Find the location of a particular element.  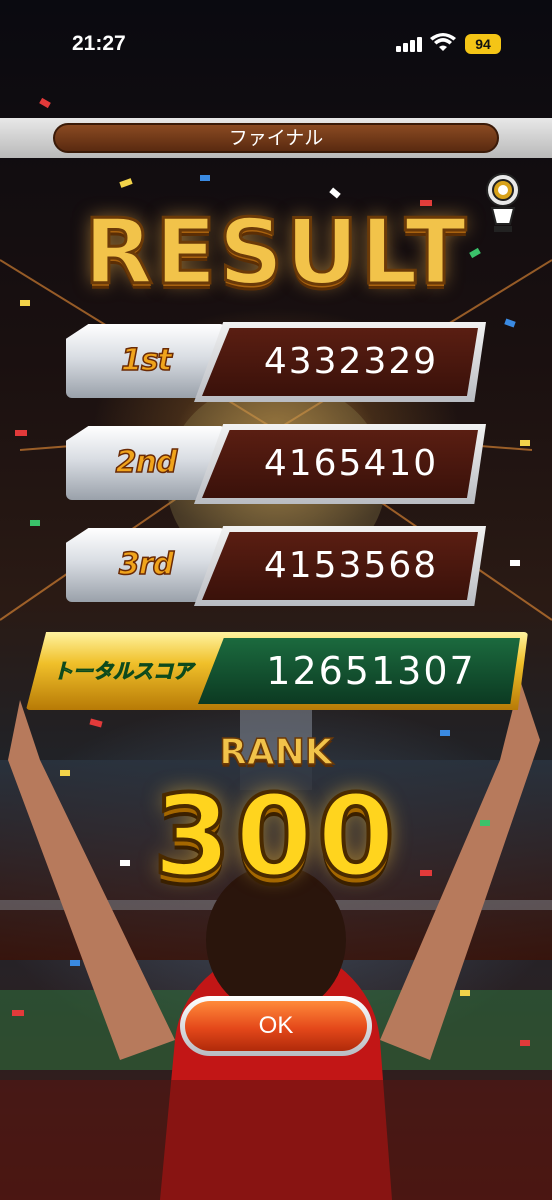

rank-label: 1st is located at coordinates (146, 360).